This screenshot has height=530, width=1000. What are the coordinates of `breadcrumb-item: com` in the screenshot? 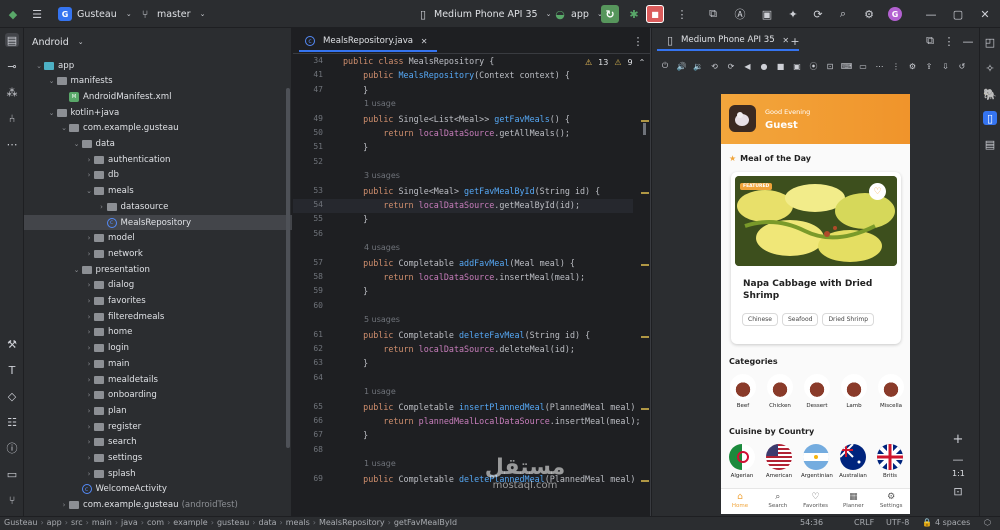 It's located at (155, 522).